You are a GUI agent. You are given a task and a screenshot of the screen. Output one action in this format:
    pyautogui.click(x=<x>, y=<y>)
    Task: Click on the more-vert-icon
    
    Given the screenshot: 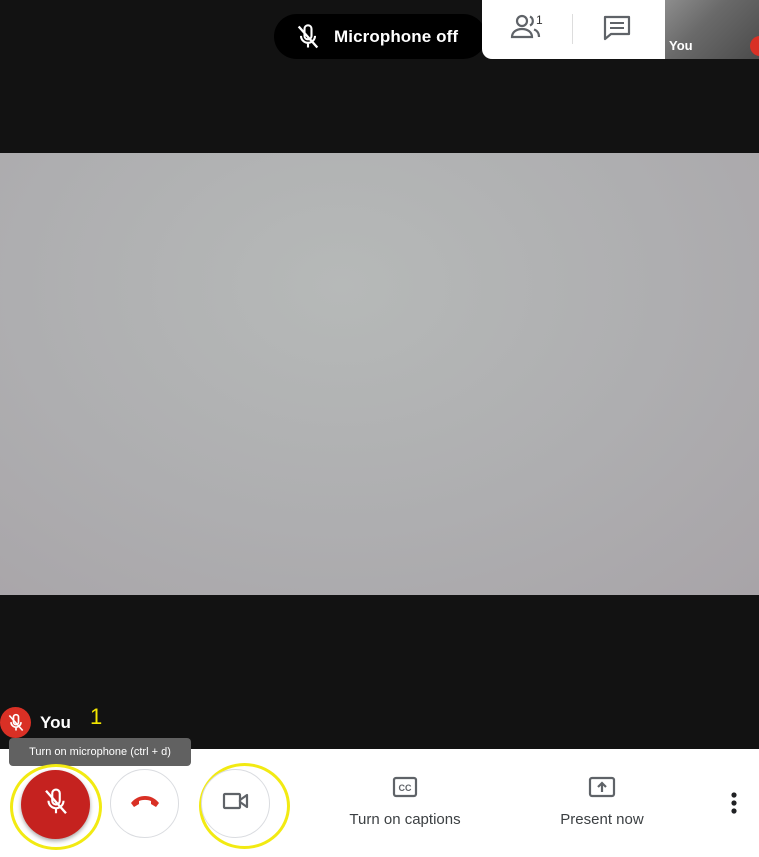 What is the action you would take?
    pyautogui.click(x=734, y=805)
    